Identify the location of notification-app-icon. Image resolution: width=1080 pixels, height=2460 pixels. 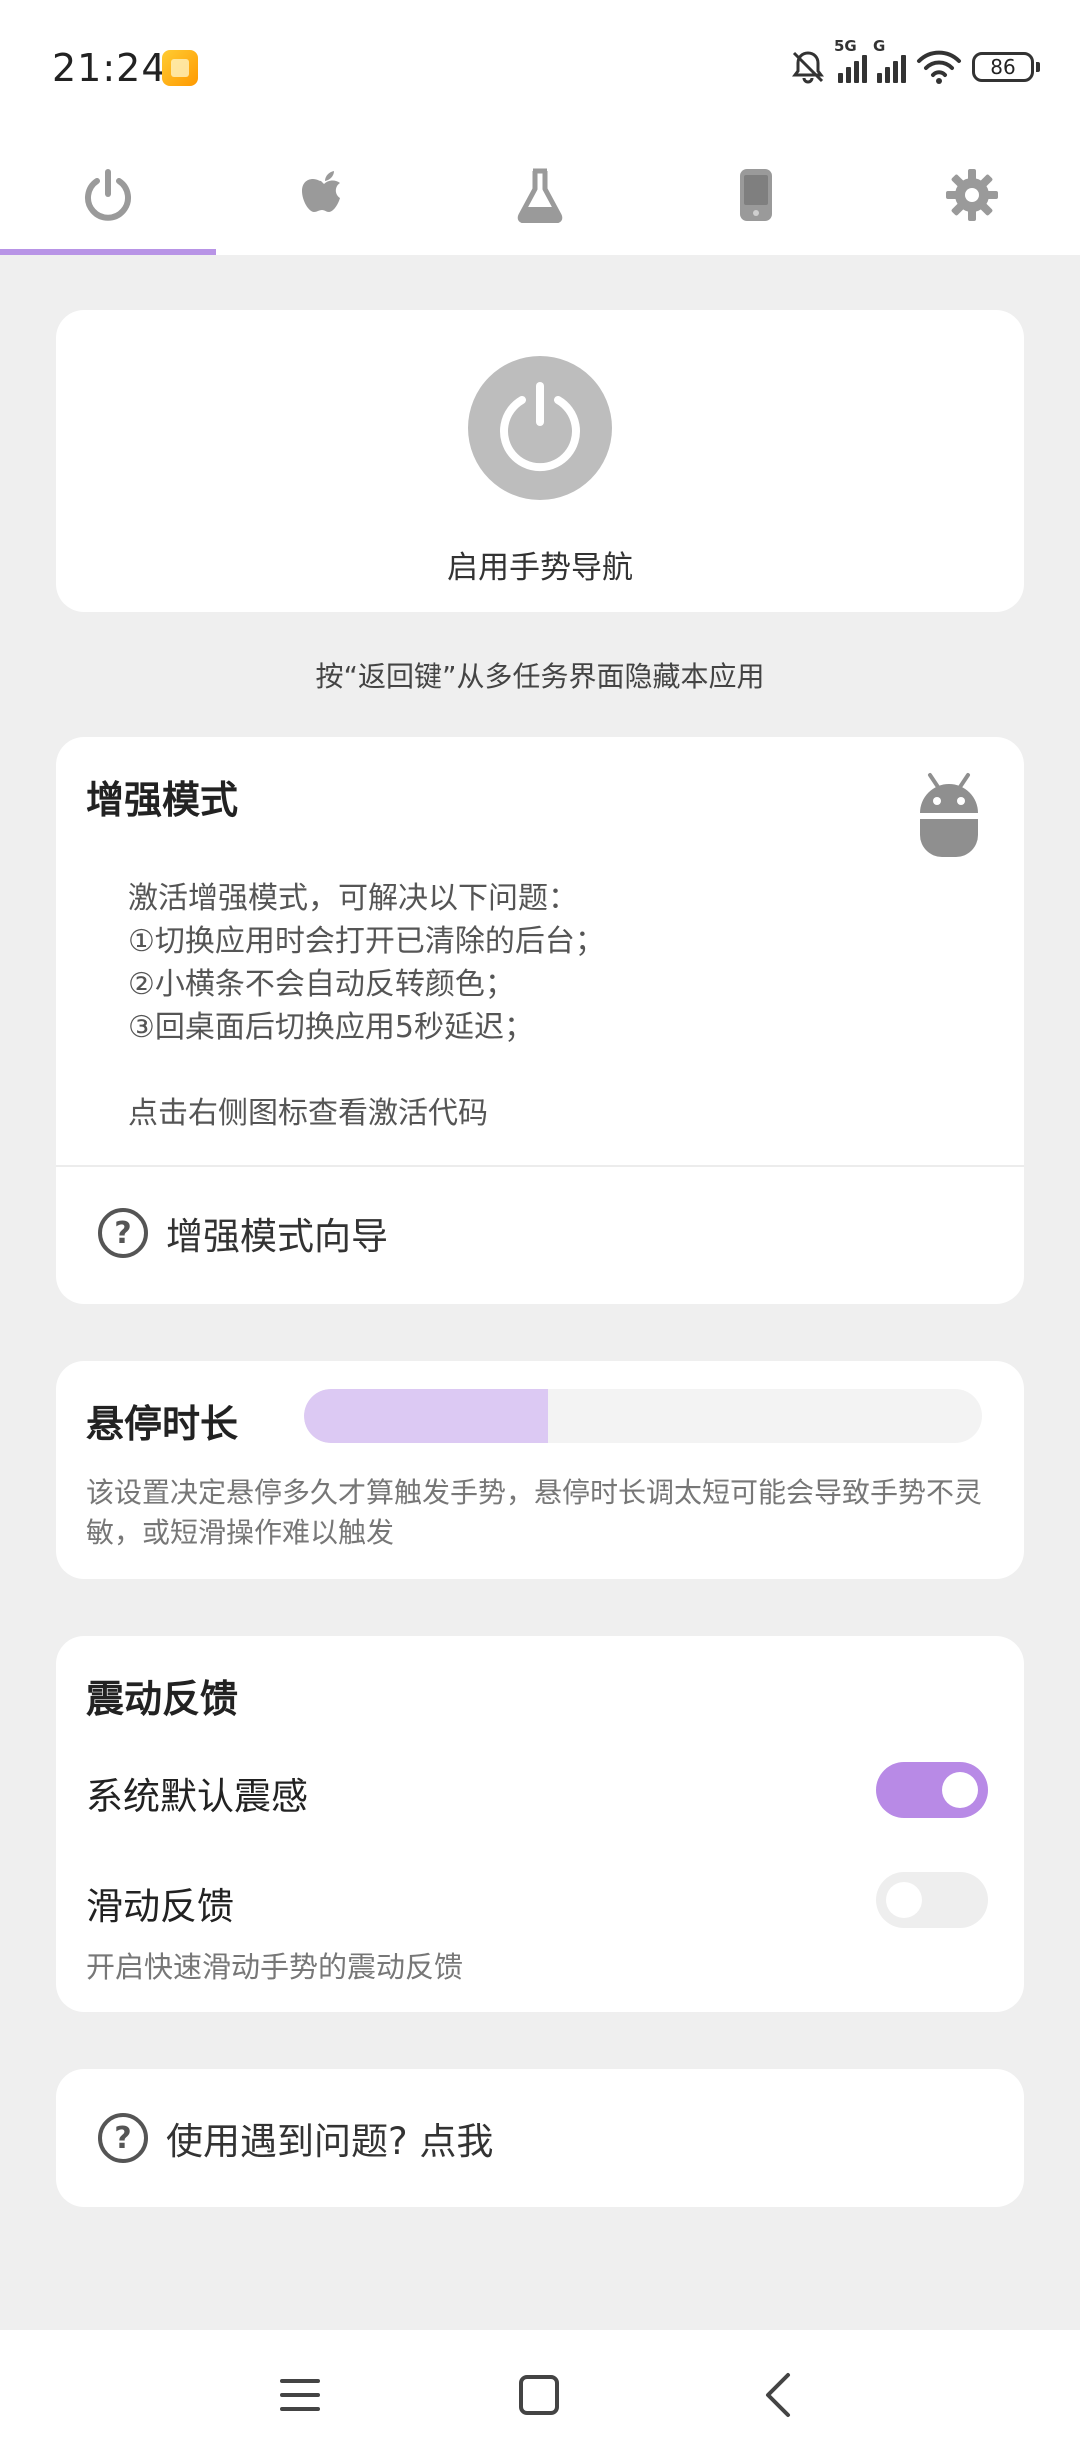
(180, 68).